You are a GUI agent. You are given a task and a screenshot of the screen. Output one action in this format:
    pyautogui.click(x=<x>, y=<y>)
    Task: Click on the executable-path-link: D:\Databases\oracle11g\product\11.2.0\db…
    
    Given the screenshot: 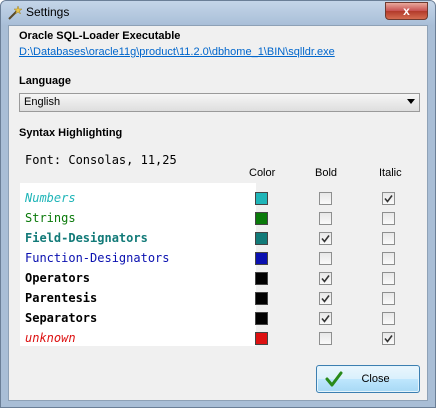 What is the action you would take?
    pyautogui.click(x=177, y=52)
    